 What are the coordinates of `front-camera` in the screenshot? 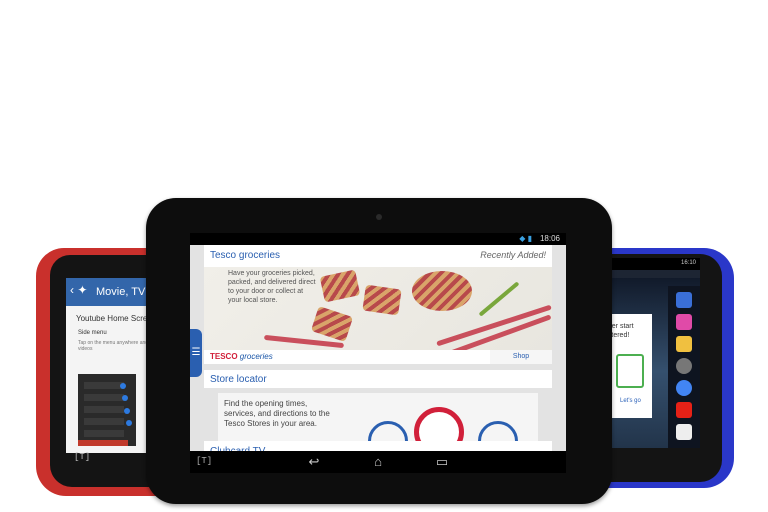 It's located at (379, 217).